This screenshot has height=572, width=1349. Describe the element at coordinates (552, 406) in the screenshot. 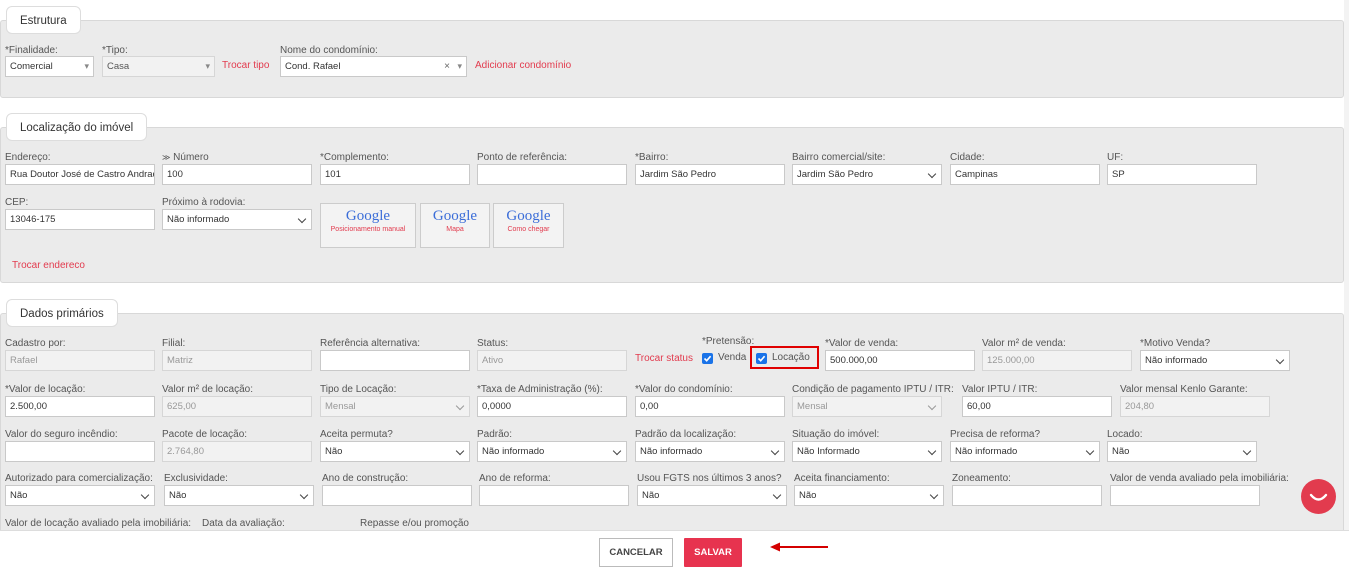

I see `taxa-adm-input: 0,0000` at that location.